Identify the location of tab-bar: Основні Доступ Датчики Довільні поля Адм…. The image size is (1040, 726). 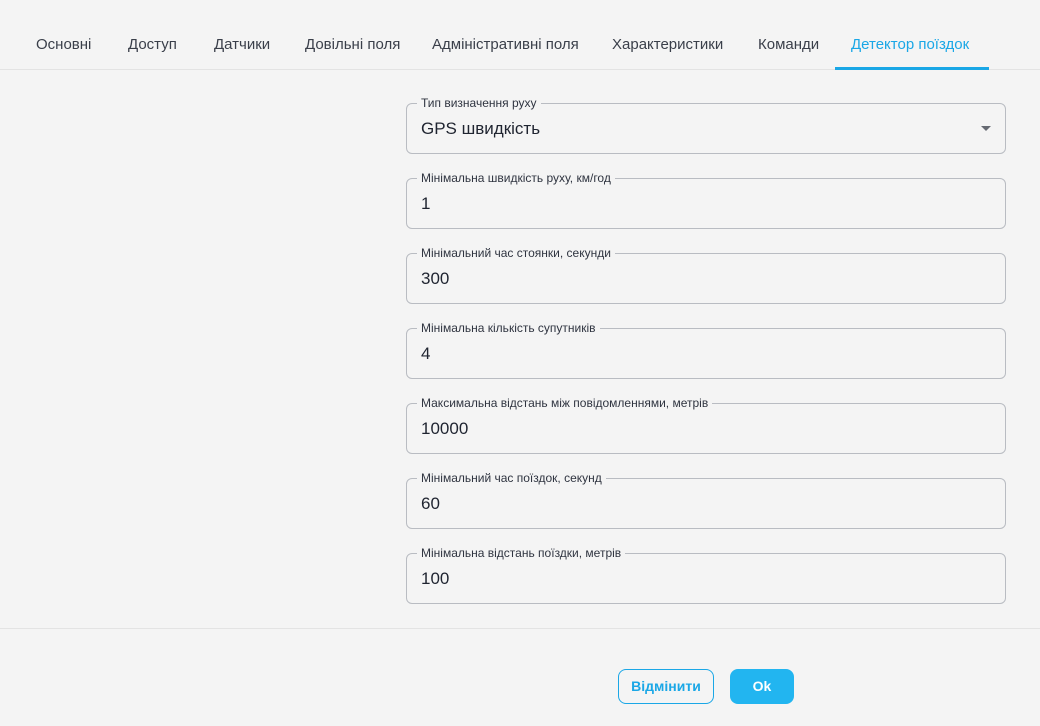
(520, 35).